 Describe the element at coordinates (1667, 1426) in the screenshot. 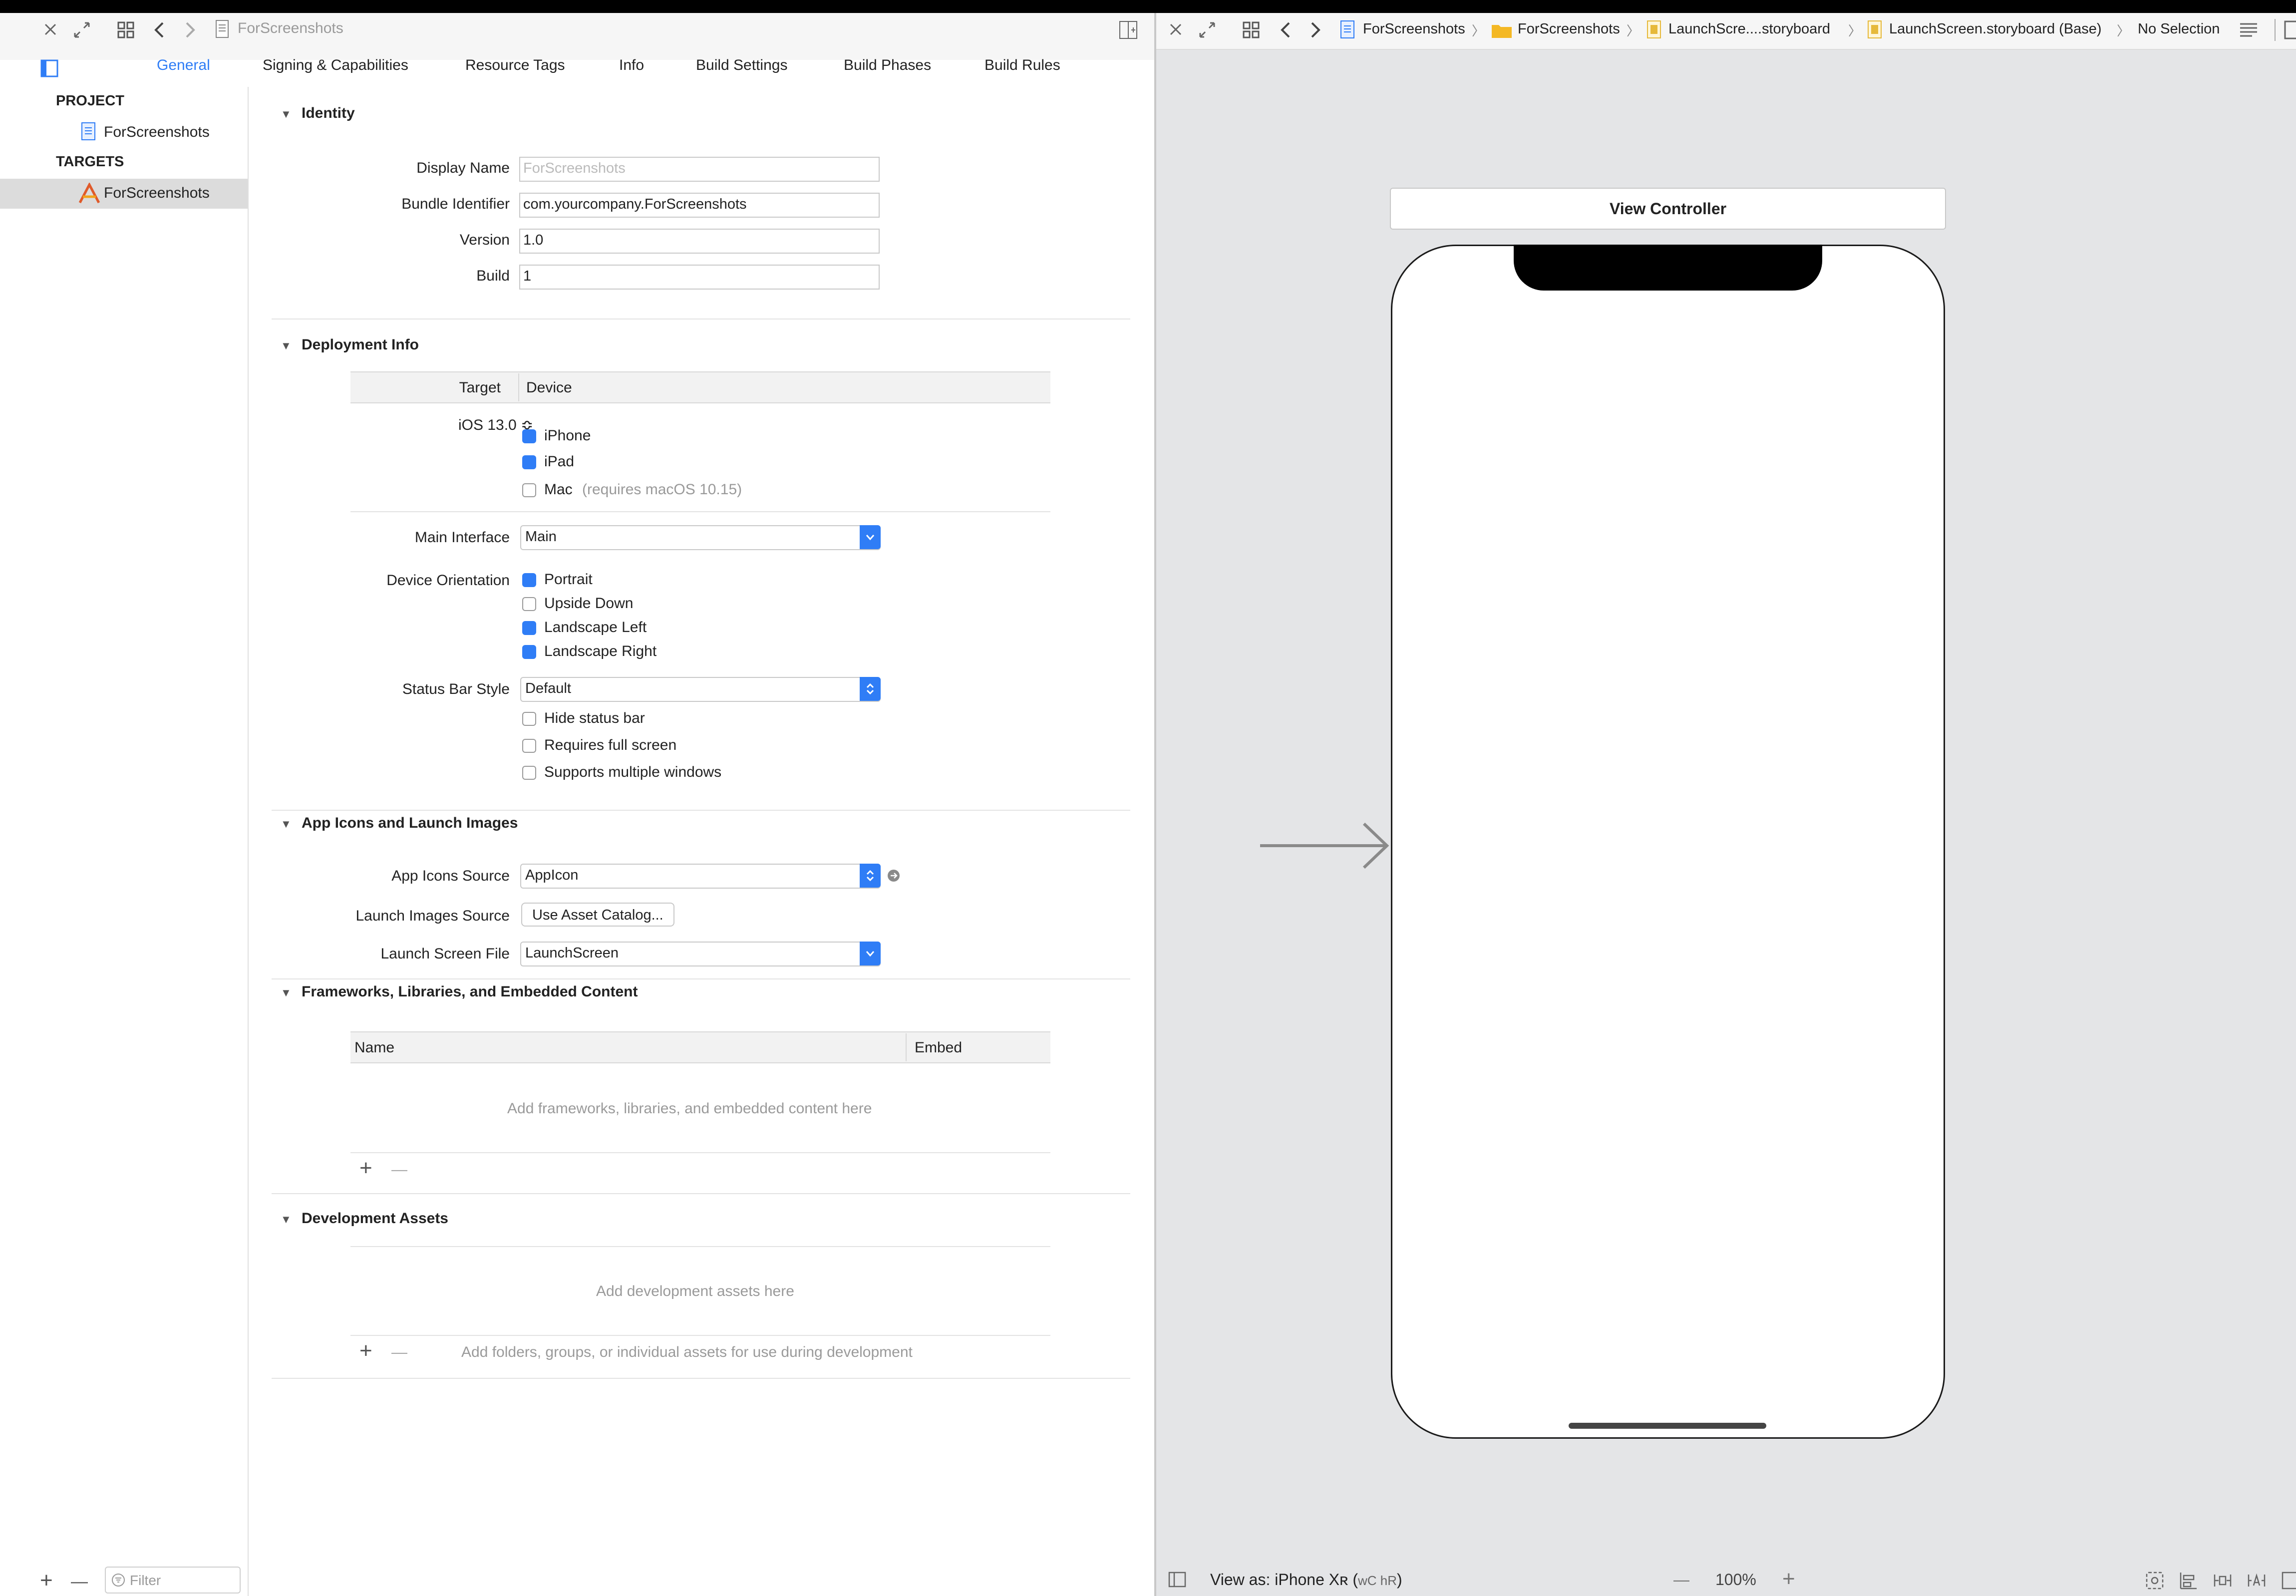

I see `home-indicator` at that location.